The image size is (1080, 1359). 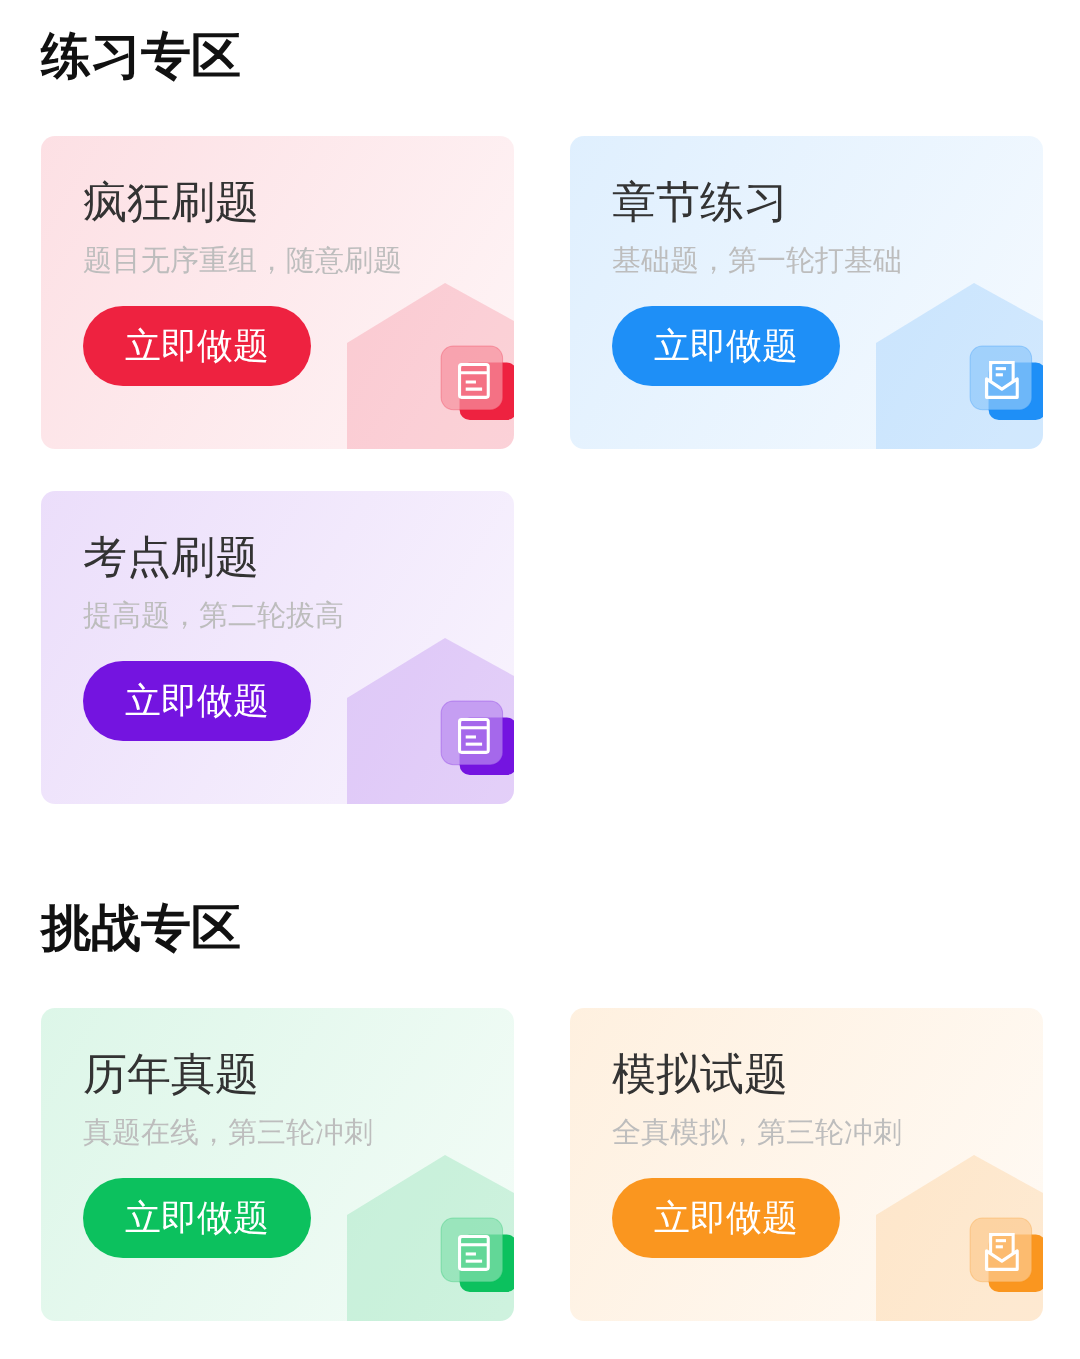 I want to click on practice-card: 章节练习 基础题，第一轮打基础 立即做题, so click(x=806, y=292).